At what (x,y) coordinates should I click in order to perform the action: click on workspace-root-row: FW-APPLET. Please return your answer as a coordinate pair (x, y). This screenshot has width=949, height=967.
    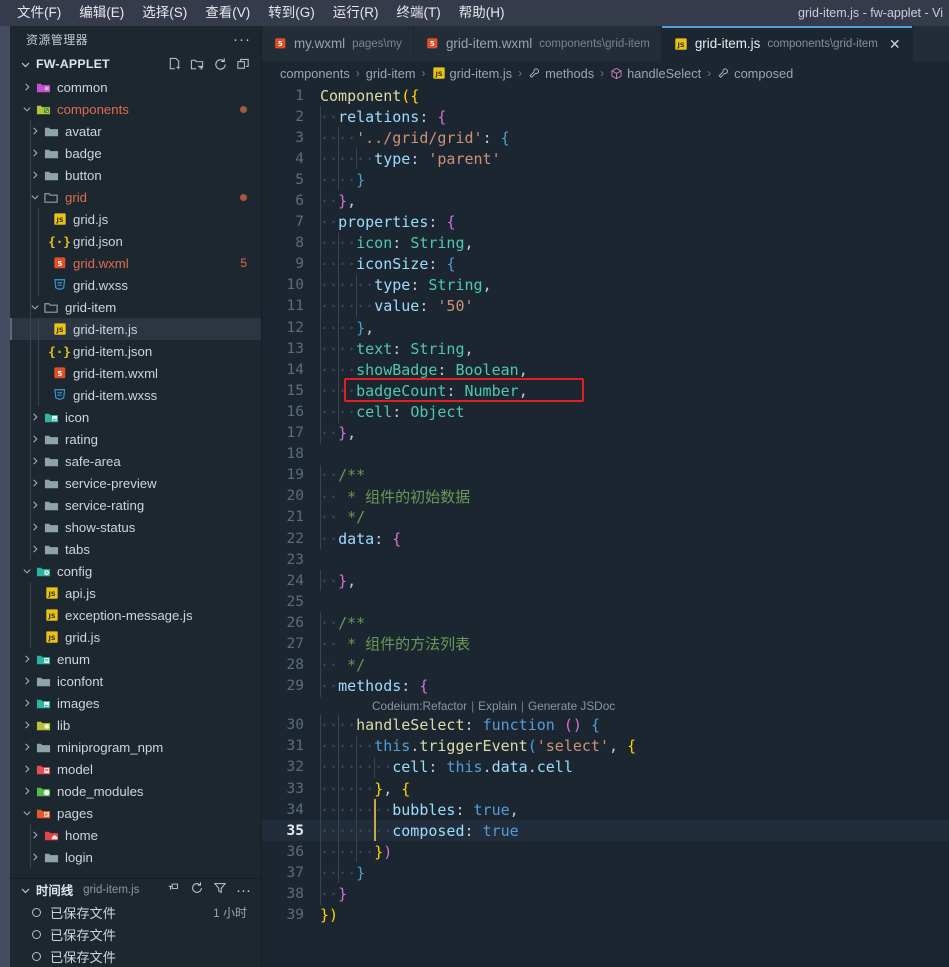
    Looking at the image, I should click on (135, 64).